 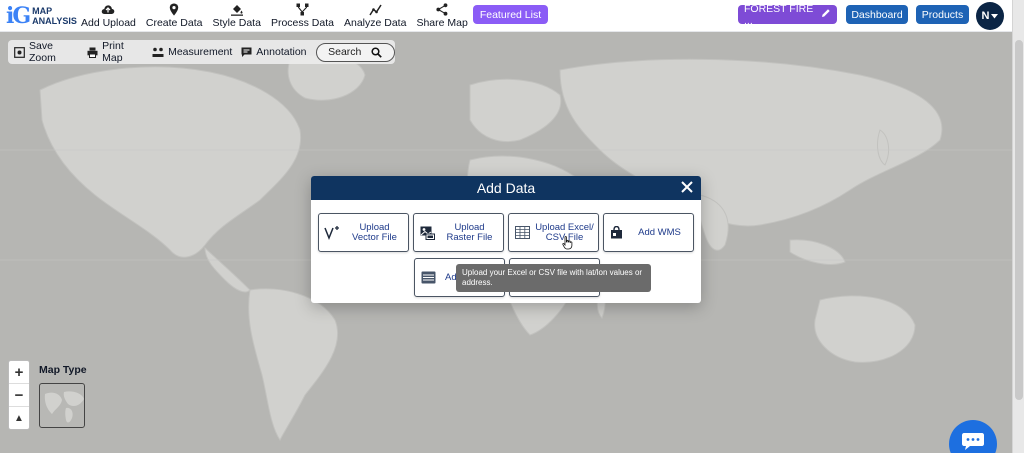 What do you see at coordinates (92, 52) in the screenshot?
I see `printer-icon` at bounding box center [92, 52].